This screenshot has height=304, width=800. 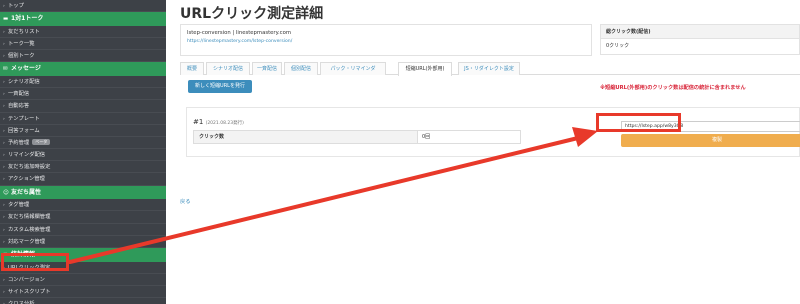 I want to click on sidebar-item: › 友だち情報欄管理, so click(x=83, y=217).